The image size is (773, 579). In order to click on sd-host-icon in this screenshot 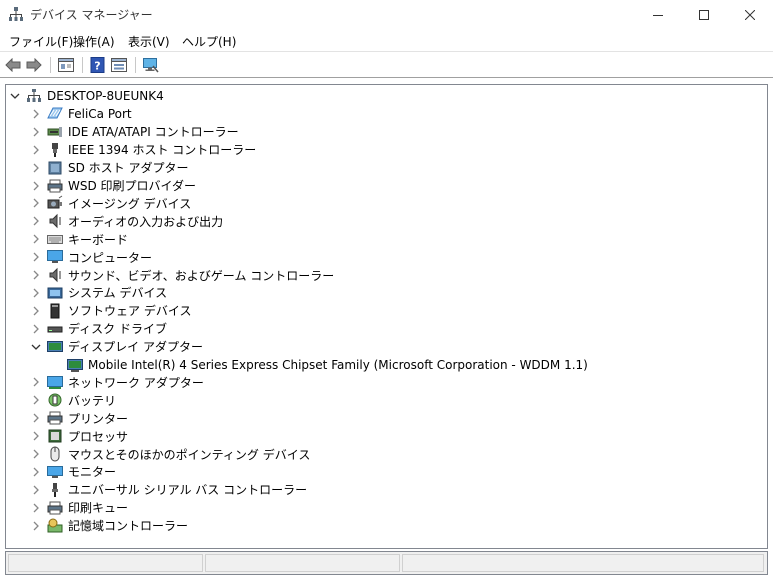, I will do `click(55, 168)`.